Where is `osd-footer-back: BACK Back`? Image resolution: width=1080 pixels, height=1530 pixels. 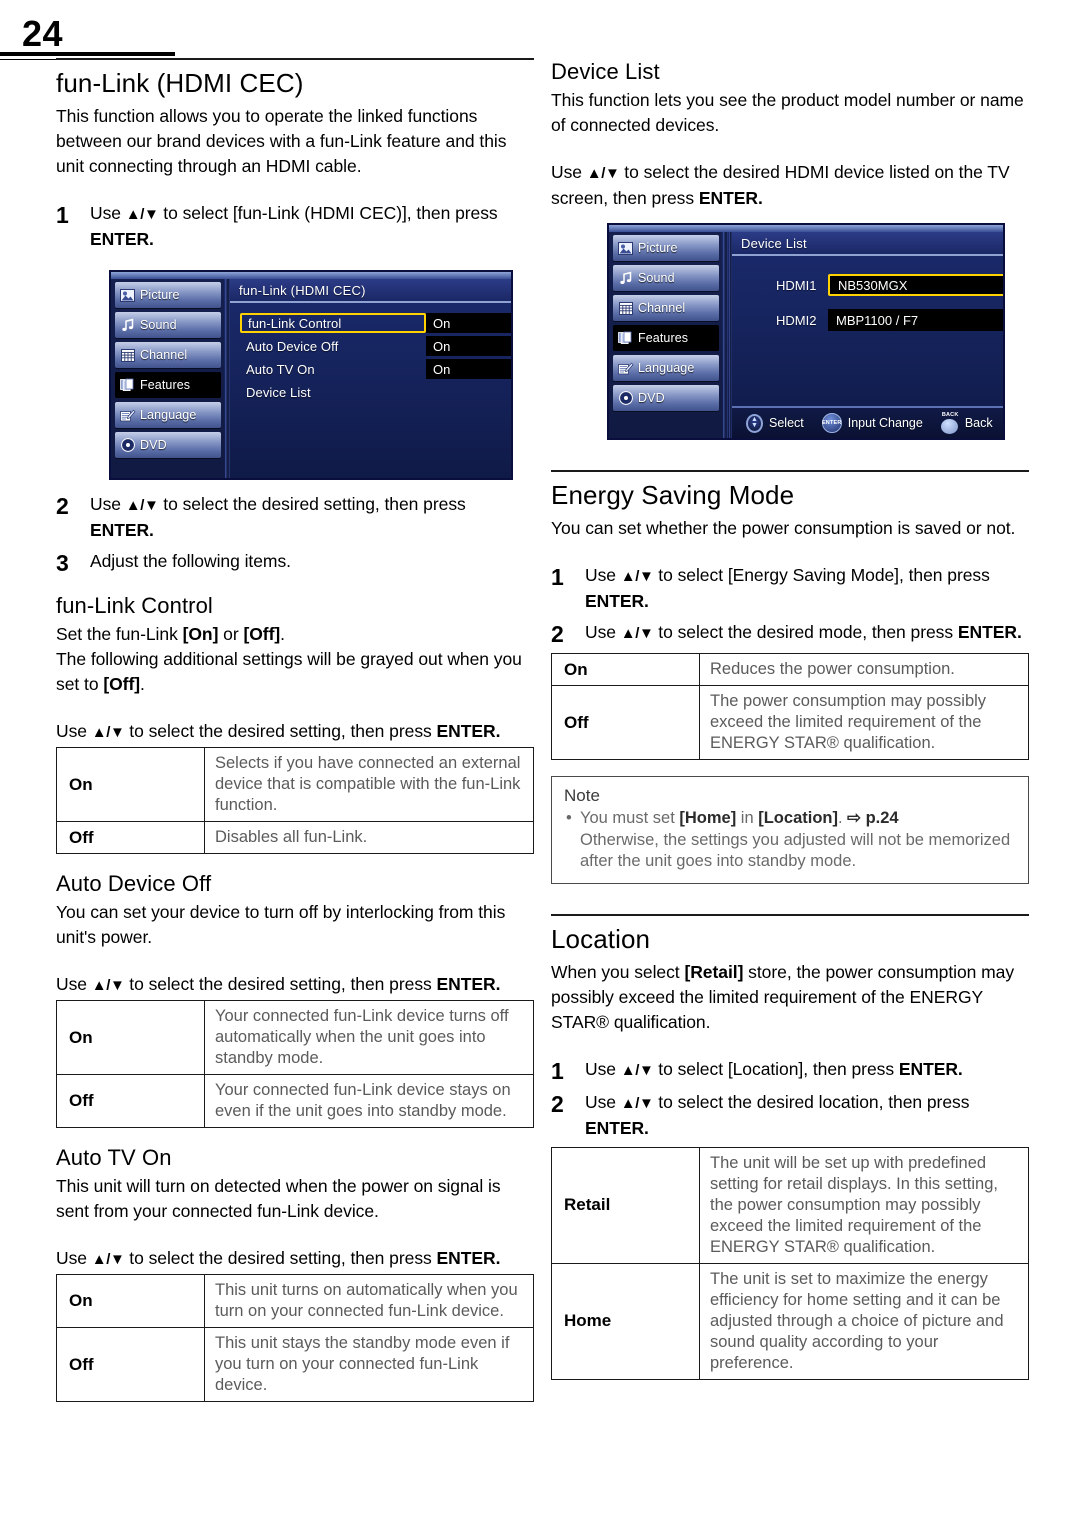 osd-footer-back: BACK Back is located at coordinates (966, 423).